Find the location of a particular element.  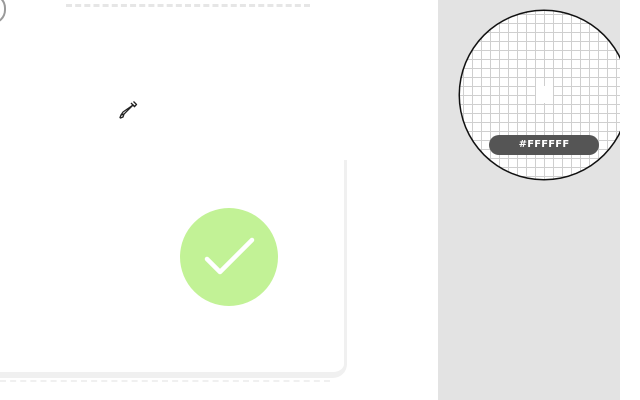

dashed-divider is located at coordinates (188, 5).